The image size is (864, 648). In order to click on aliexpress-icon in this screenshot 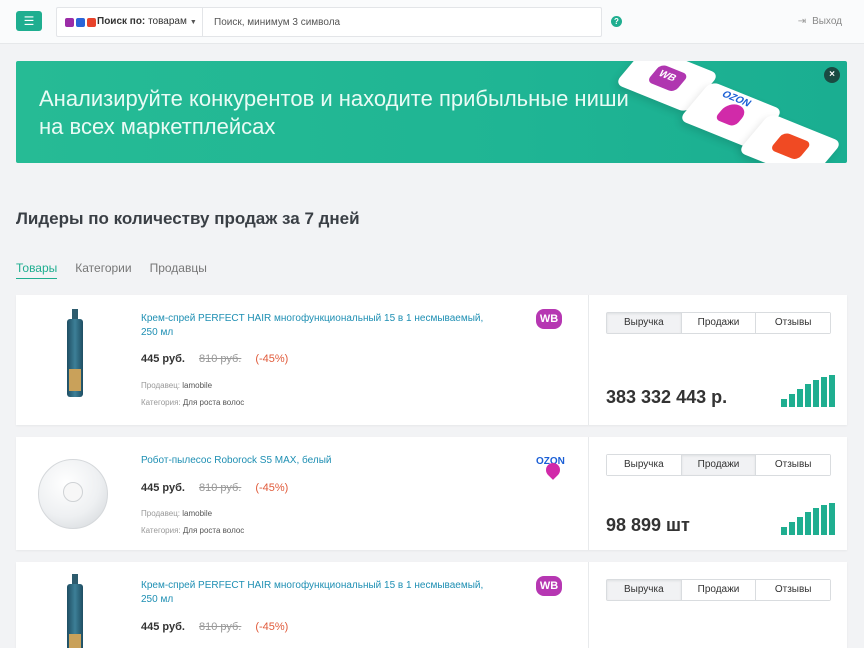, I will do `click(91, 22)`.